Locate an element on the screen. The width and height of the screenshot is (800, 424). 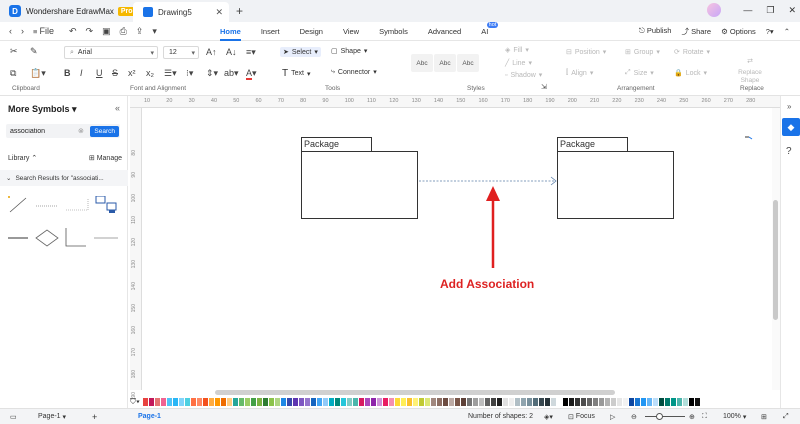
layers-icon: ◈▾ is located at coordinates (548, 417).